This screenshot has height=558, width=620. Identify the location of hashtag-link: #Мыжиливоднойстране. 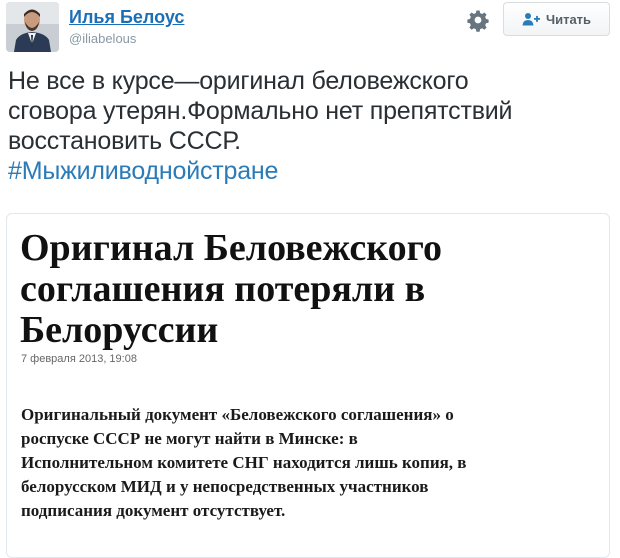
(308, 171).